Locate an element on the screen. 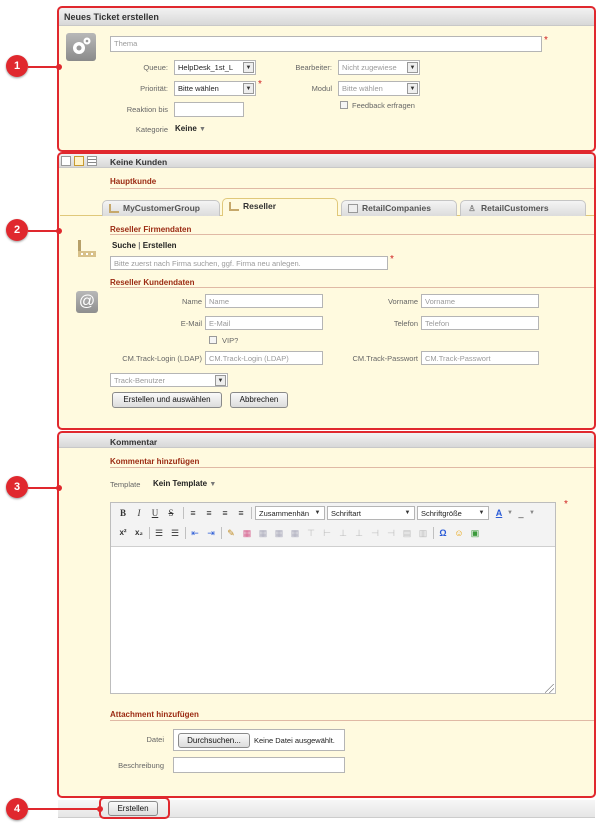 This screenshot has height=824, width=600. annotation-marker-3: 3 is located at coordinates (17, 487).